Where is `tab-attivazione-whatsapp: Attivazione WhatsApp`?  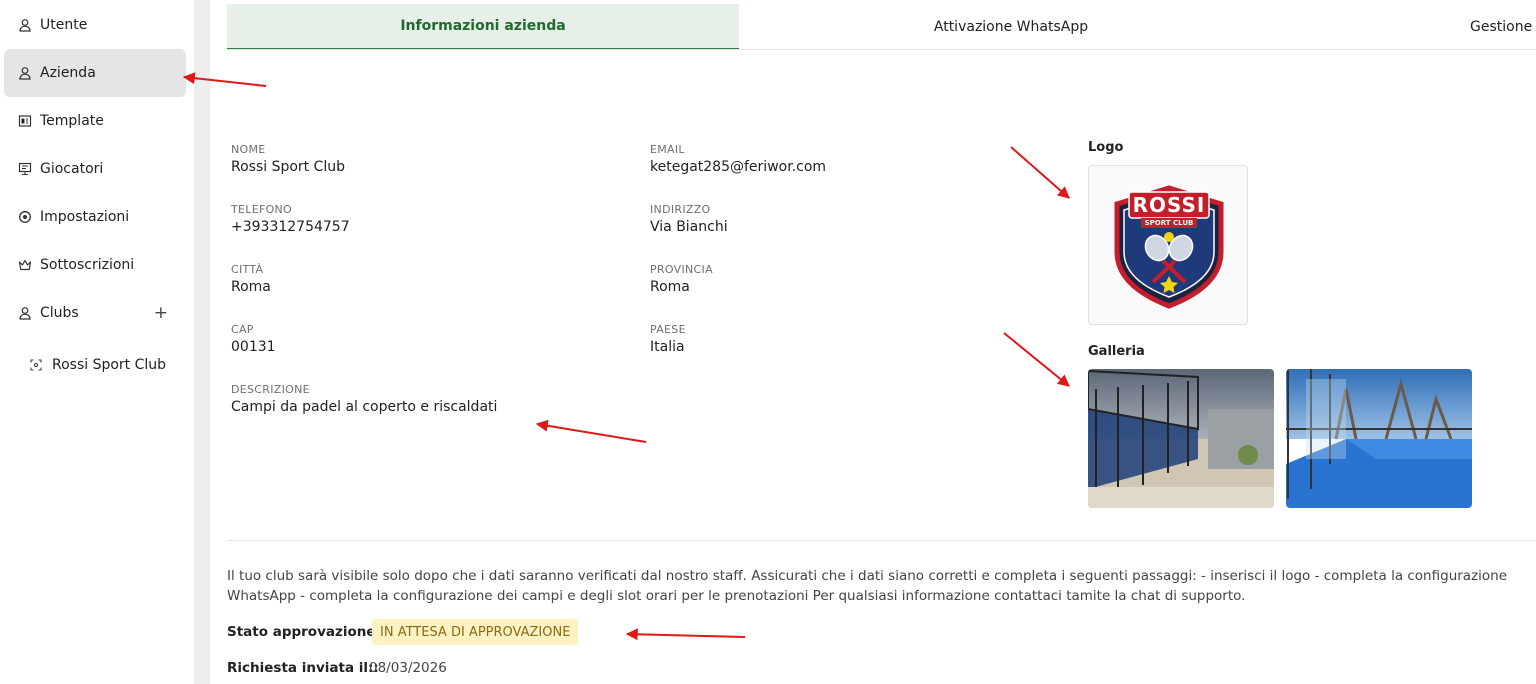 tab-attivazione-whatsapp: Attivazione WhatsApp is located at coordinates (1011, 26).